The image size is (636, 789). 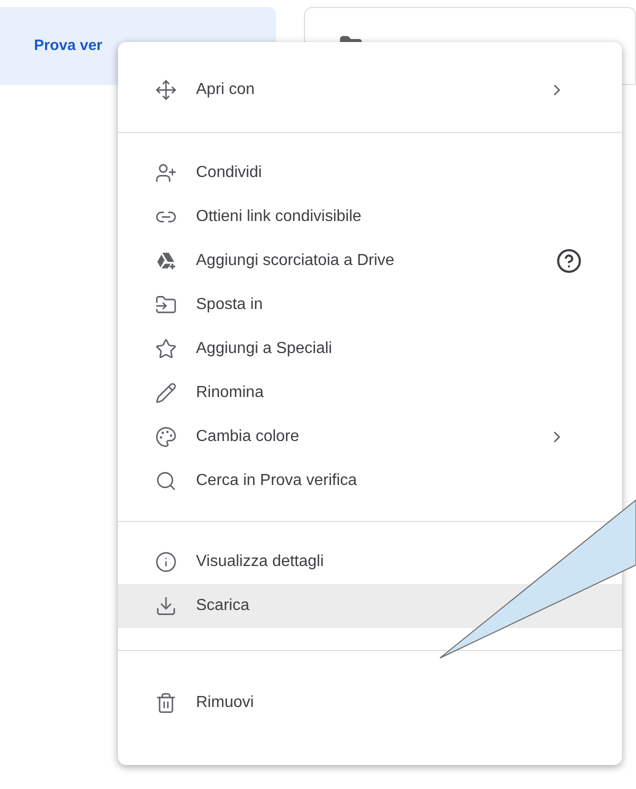 I want to click on menu-label: Scarica, so click(x=223, y=606).